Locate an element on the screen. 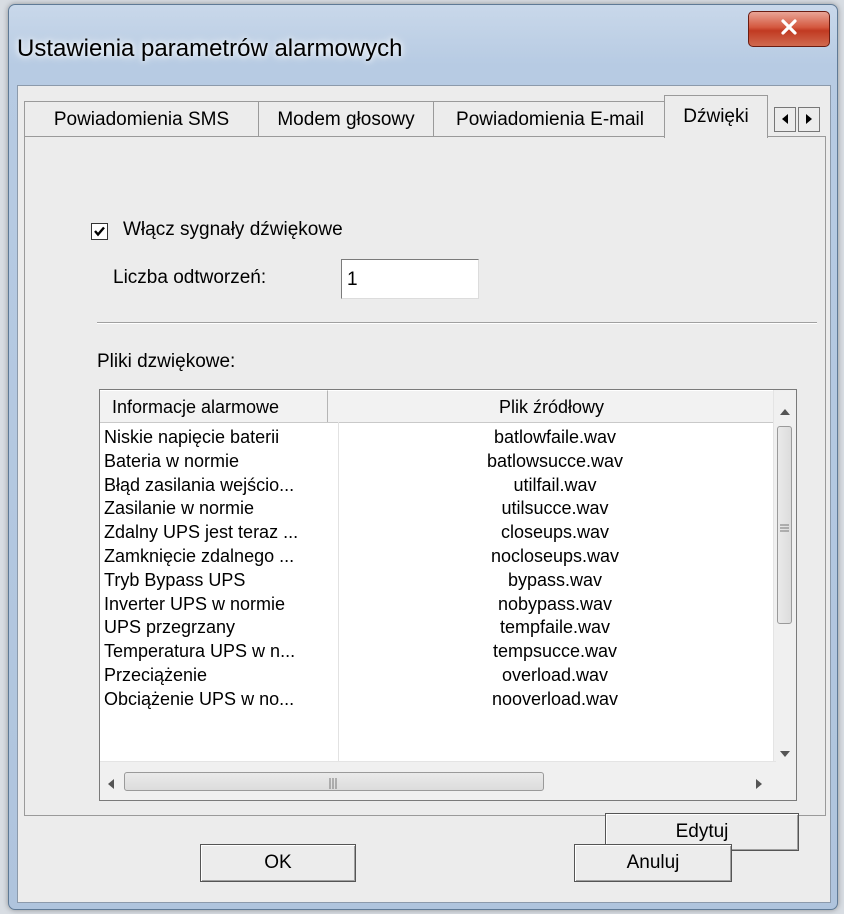  alarm-info-cell: Przeciążenie is located at coordinates (156, 674).